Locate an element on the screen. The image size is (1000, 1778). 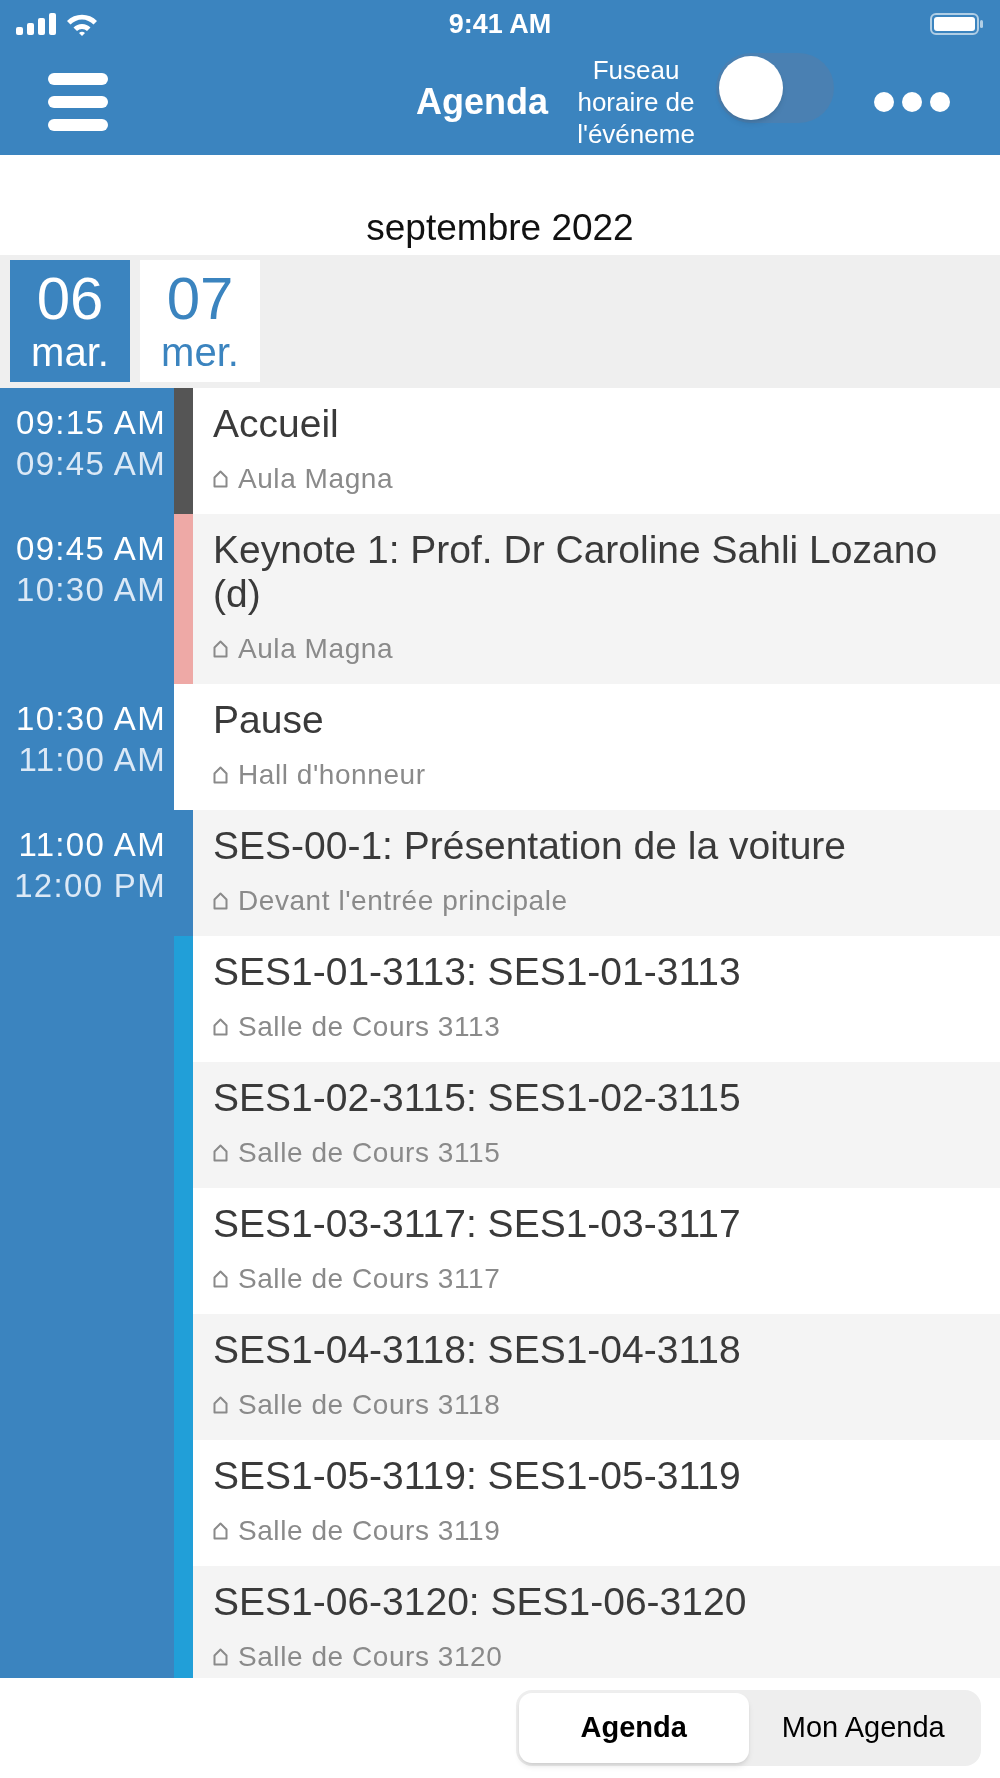
view-tab: Agenda is located at coordinates (634, 1728).